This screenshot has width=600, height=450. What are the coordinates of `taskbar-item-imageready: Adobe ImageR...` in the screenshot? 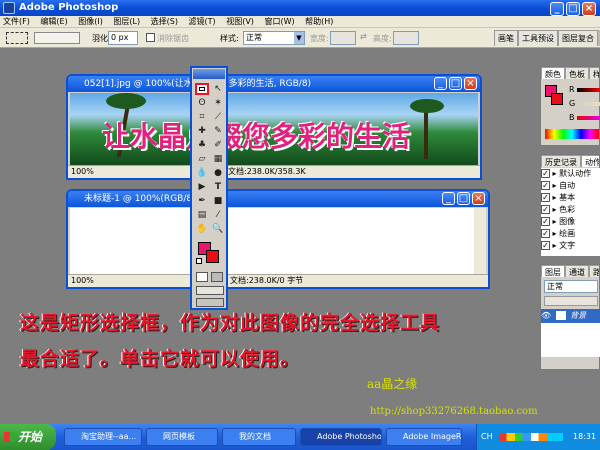 It's located at (424, 437).